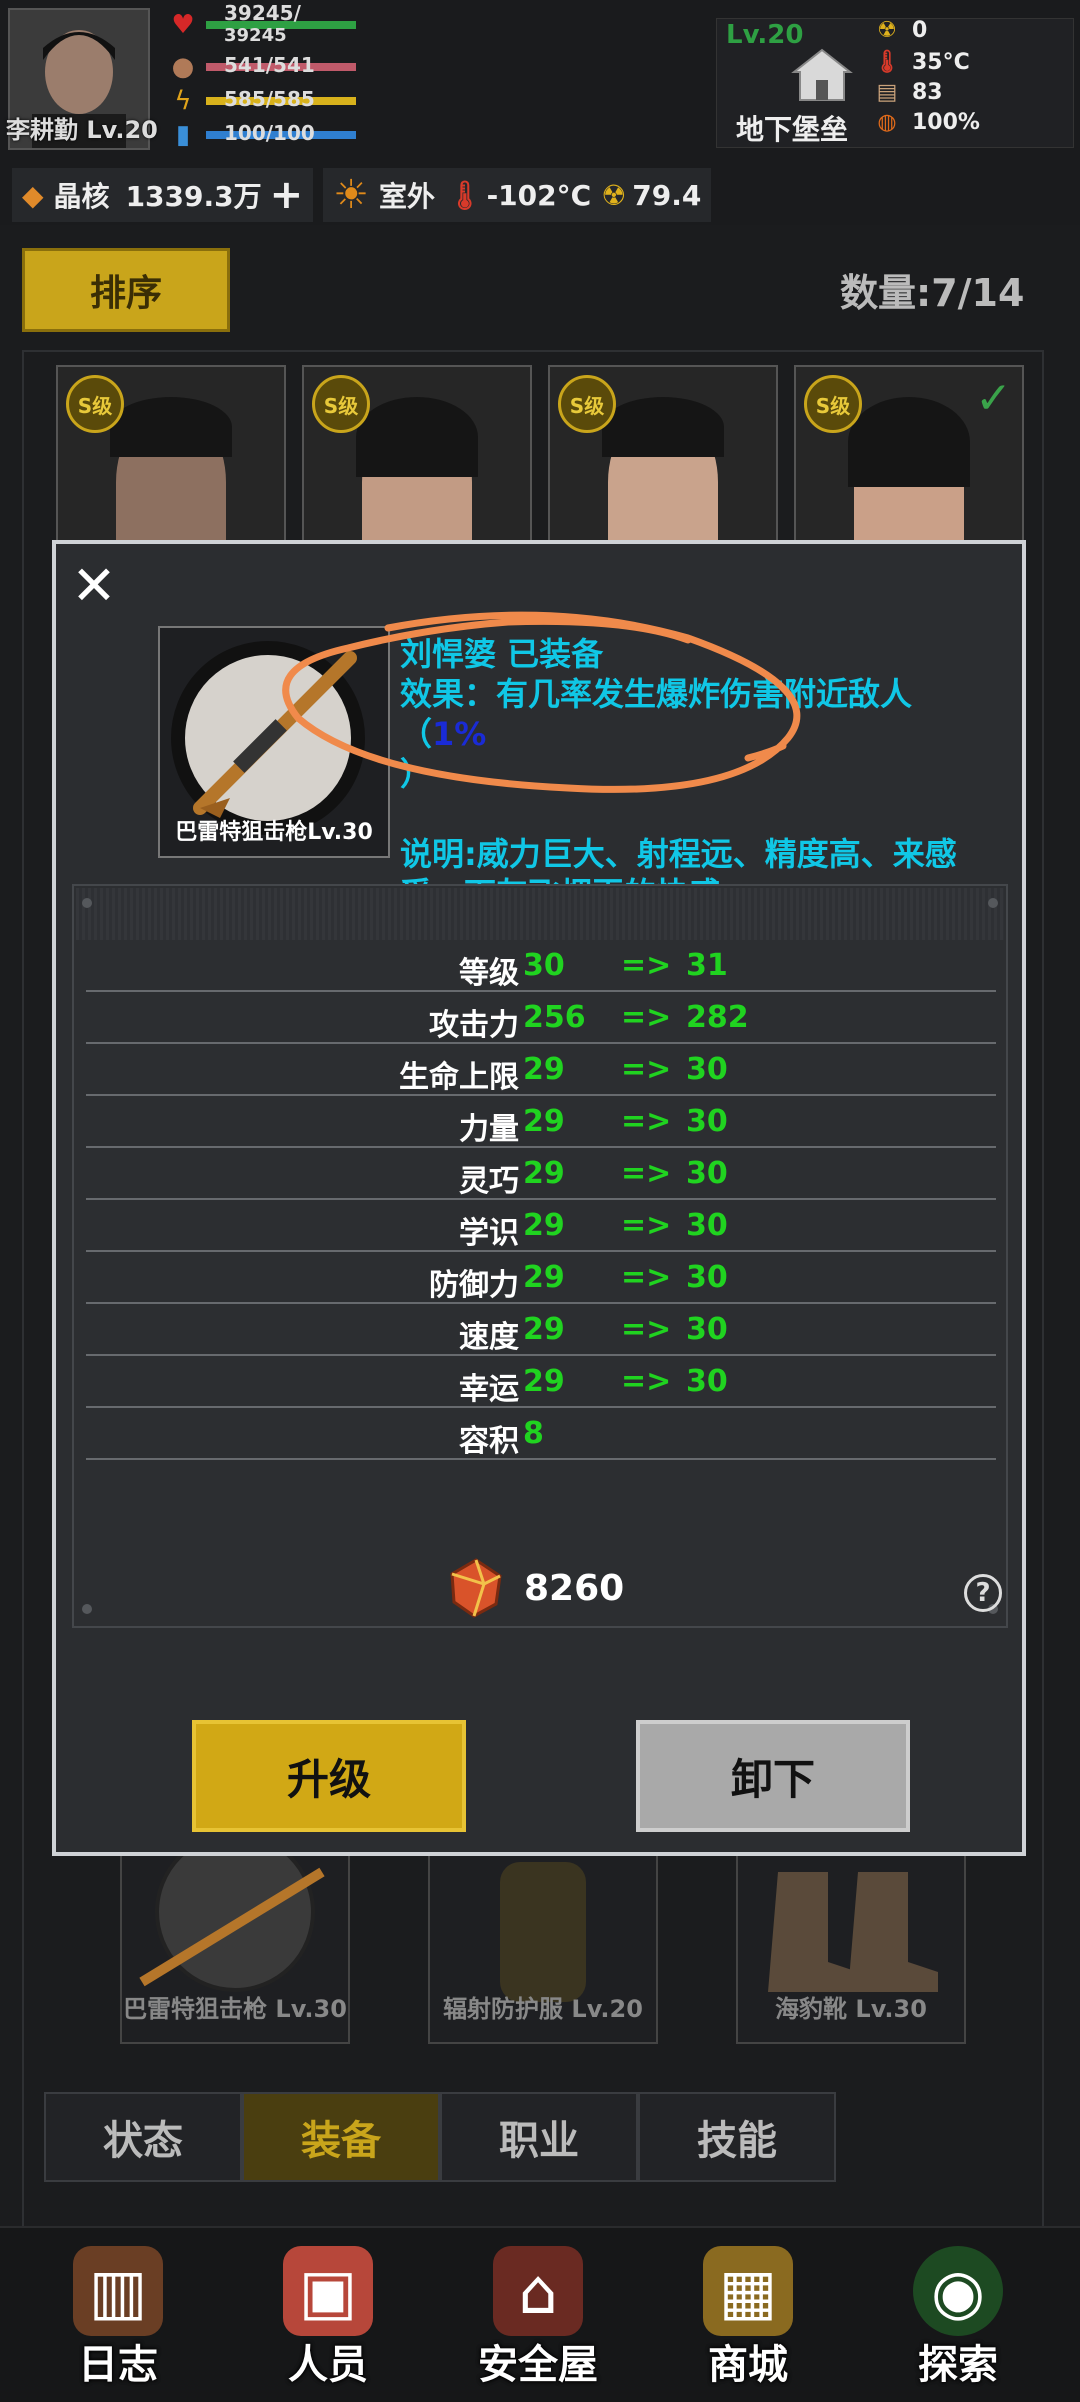 This screenshot has width=1080, height=2402. What do you see at coordinates (541, 1381) in the screenshot?
I see `stat-row-luck: 幸运 29 => 30` at bounding box center [541, 1381].